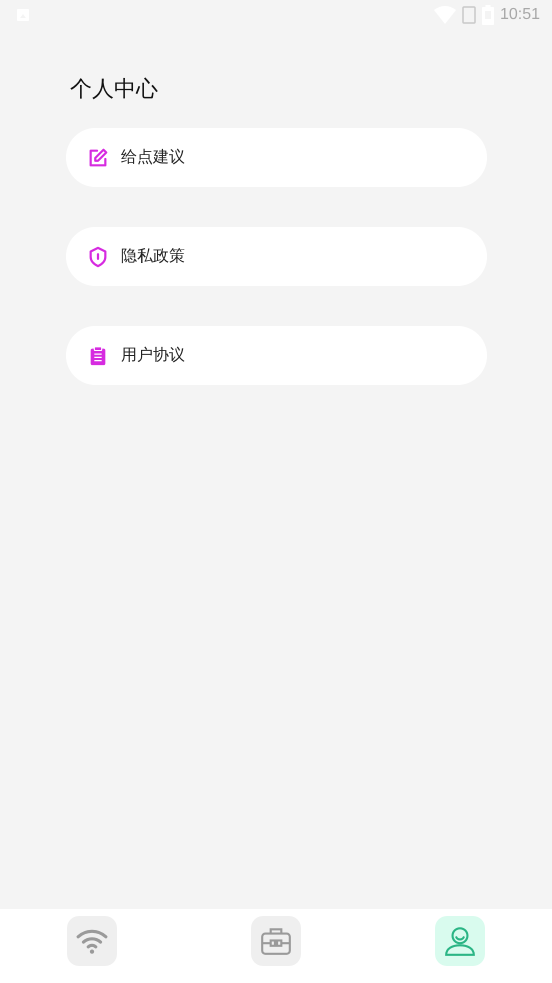 This screenshot has width=552, height=983. I want to click on status-time: 10:51, so click(520, 15).